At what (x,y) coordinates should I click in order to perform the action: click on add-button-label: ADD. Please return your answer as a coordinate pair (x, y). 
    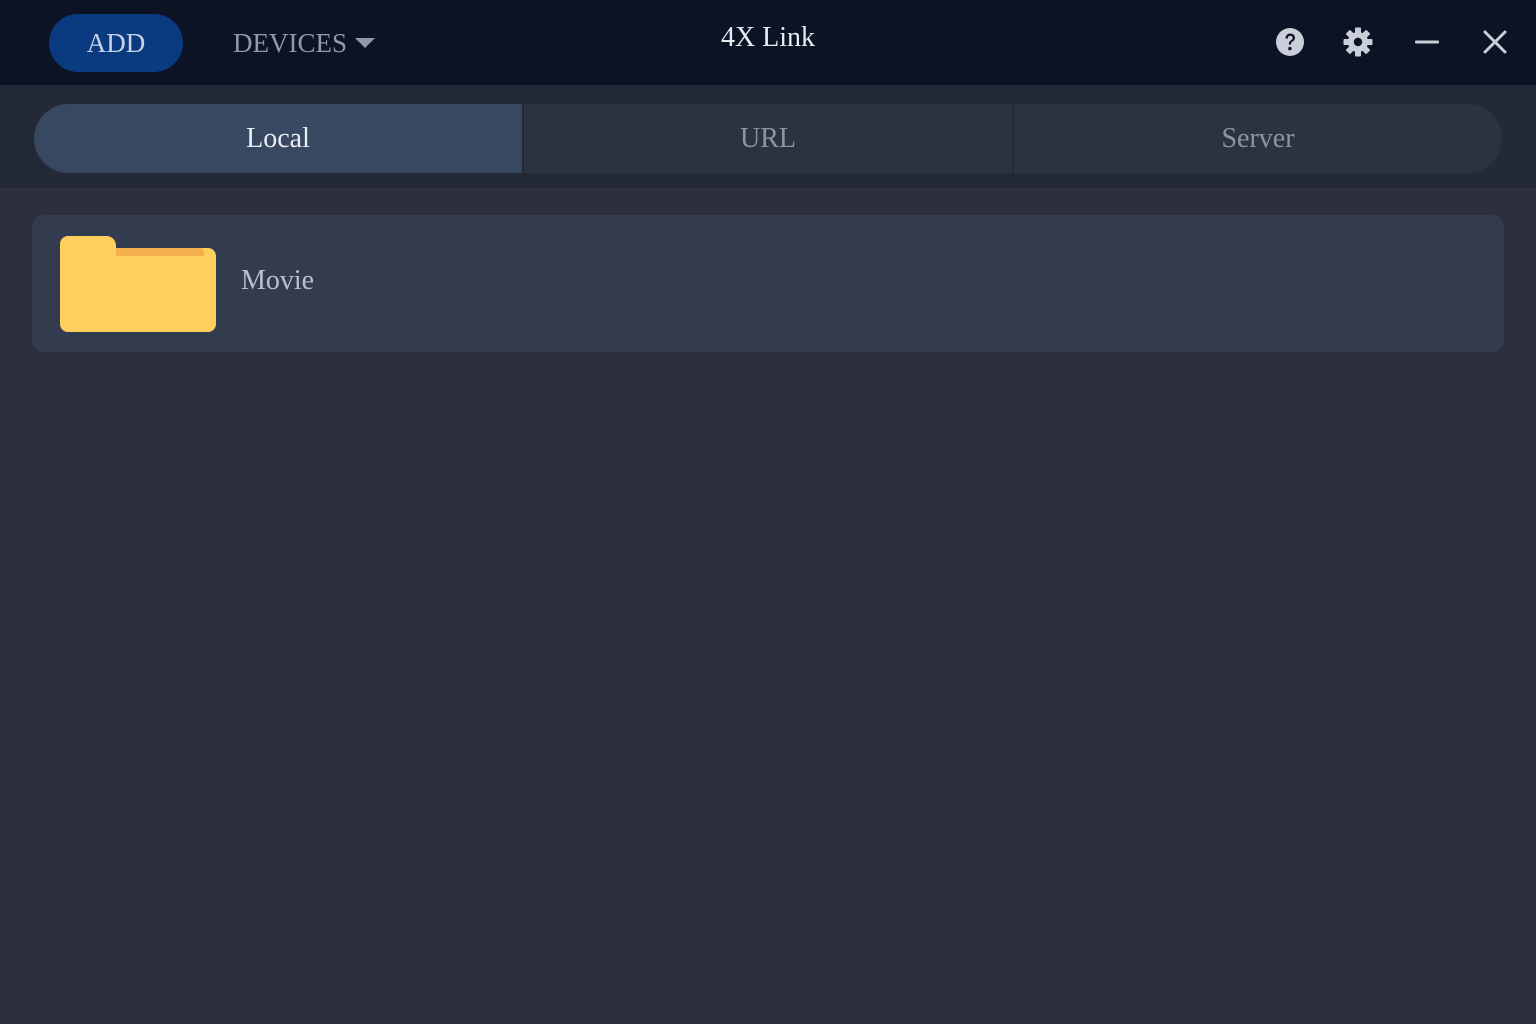
    Looking at the image, I should click on (116, 42).